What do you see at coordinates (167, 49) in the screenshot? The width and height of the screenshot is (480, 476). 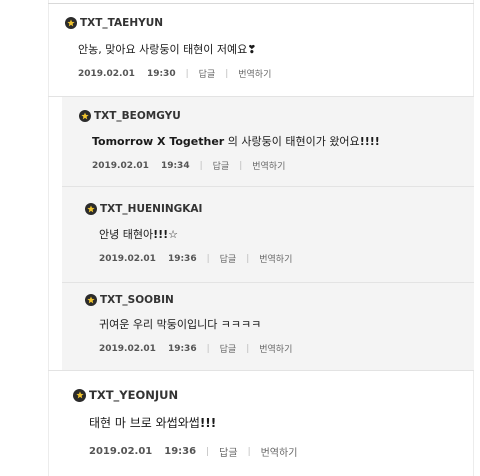 I see `comment-text: 안농, 맞아요 사랑둥이 태현이 저예요❣` at bounding box center [167, 49].